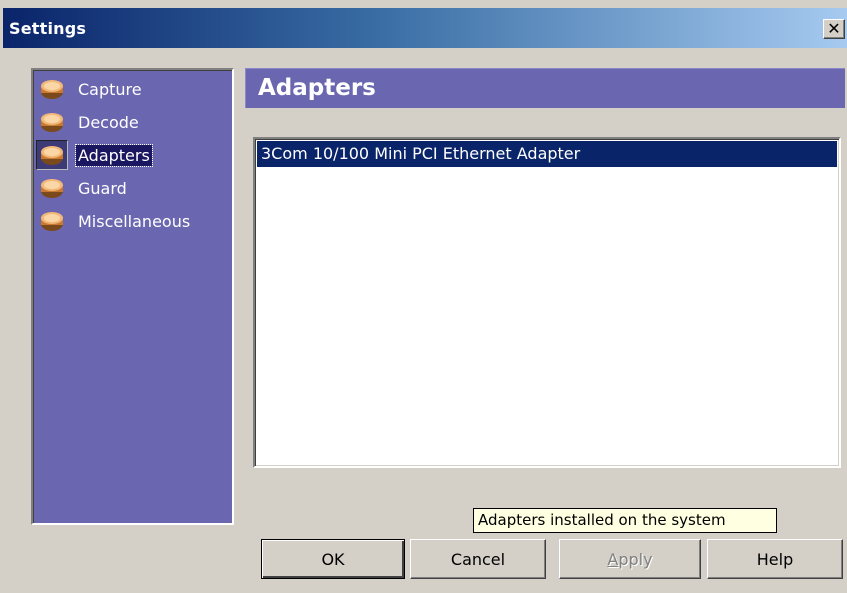  What do you see at coordinates (425, 28) in the screenshot?
I see `title-bar: Settings ✕` at bounding box center [425, 28].